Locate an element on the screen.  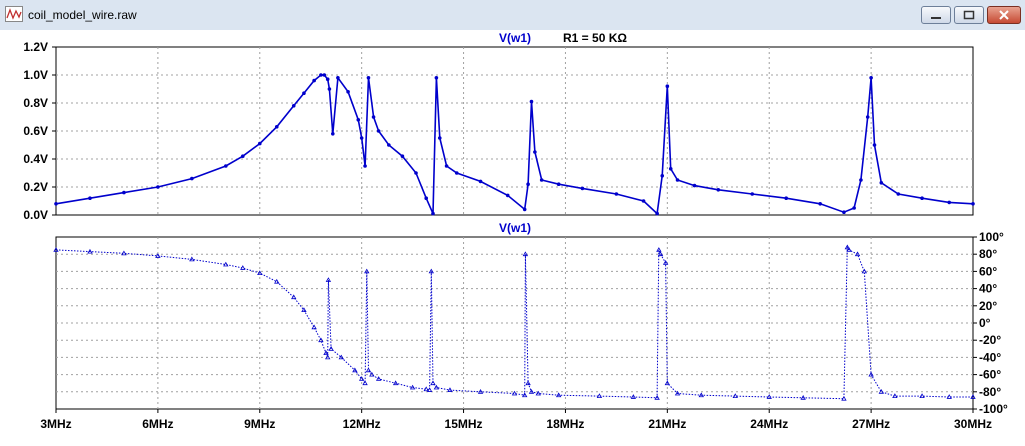
magnitude-ytick-label: 0.8V is located at coordinates (35, 103).